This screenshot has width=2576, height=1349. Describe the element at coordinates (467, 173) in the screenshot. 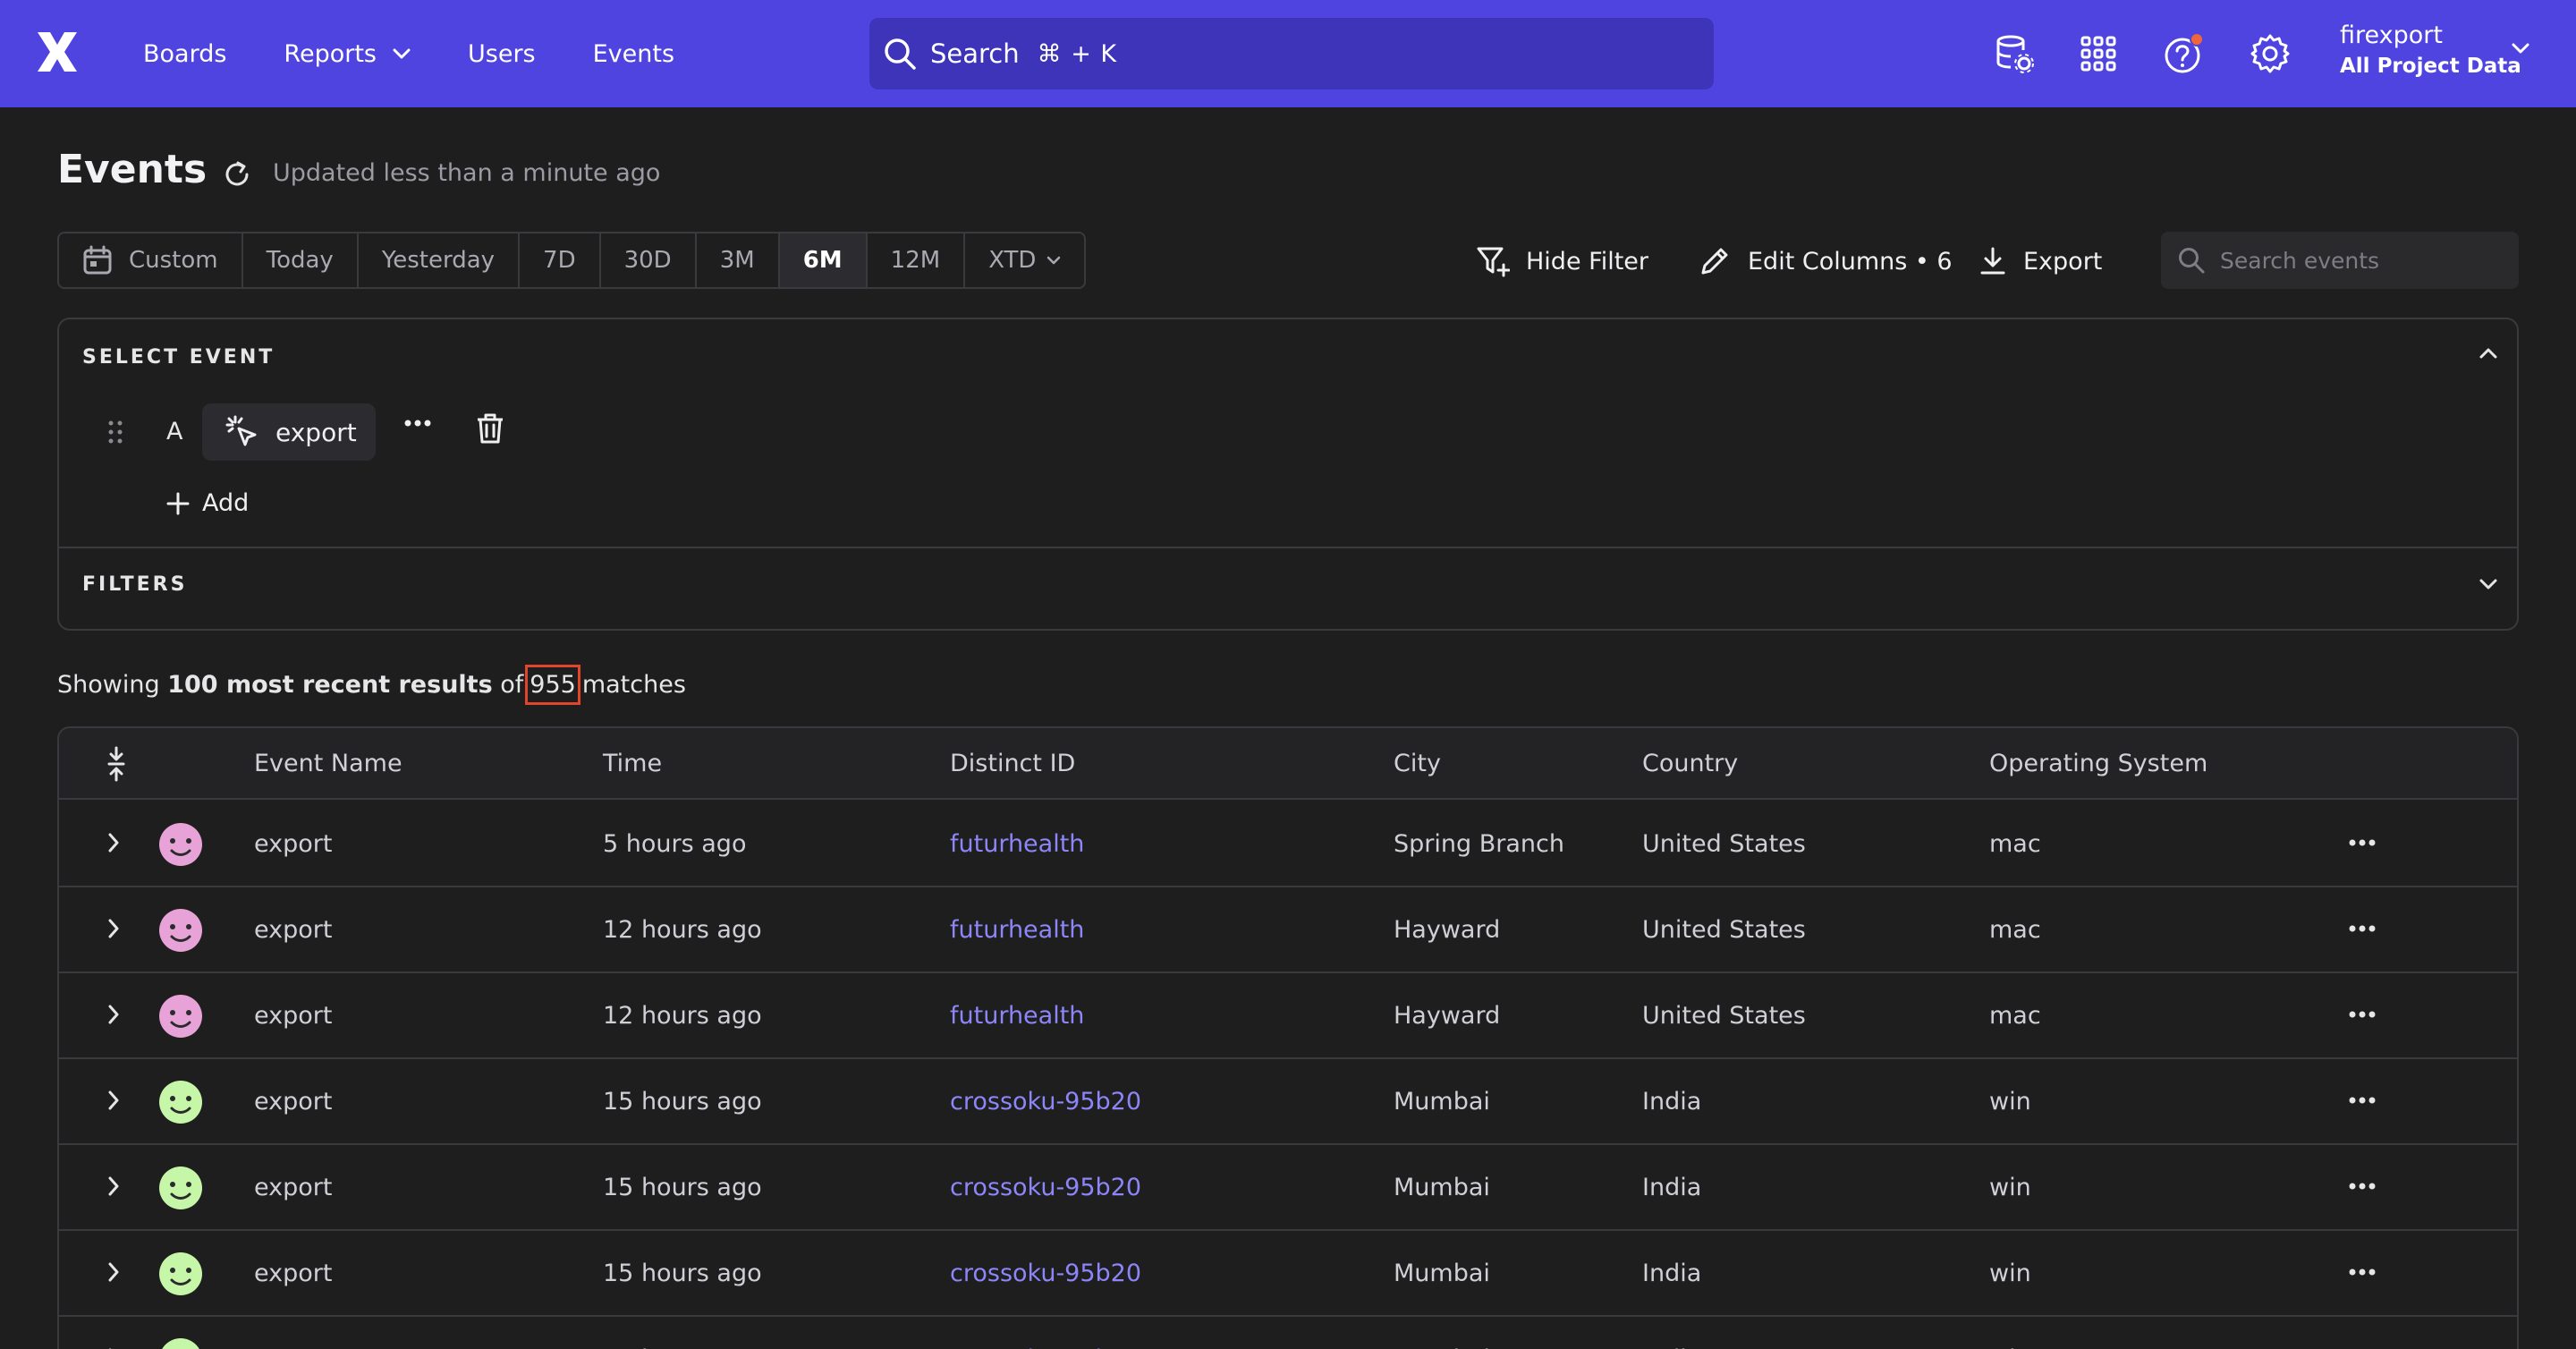

I see `last-updated: Updated less than a minute ago` at that location.